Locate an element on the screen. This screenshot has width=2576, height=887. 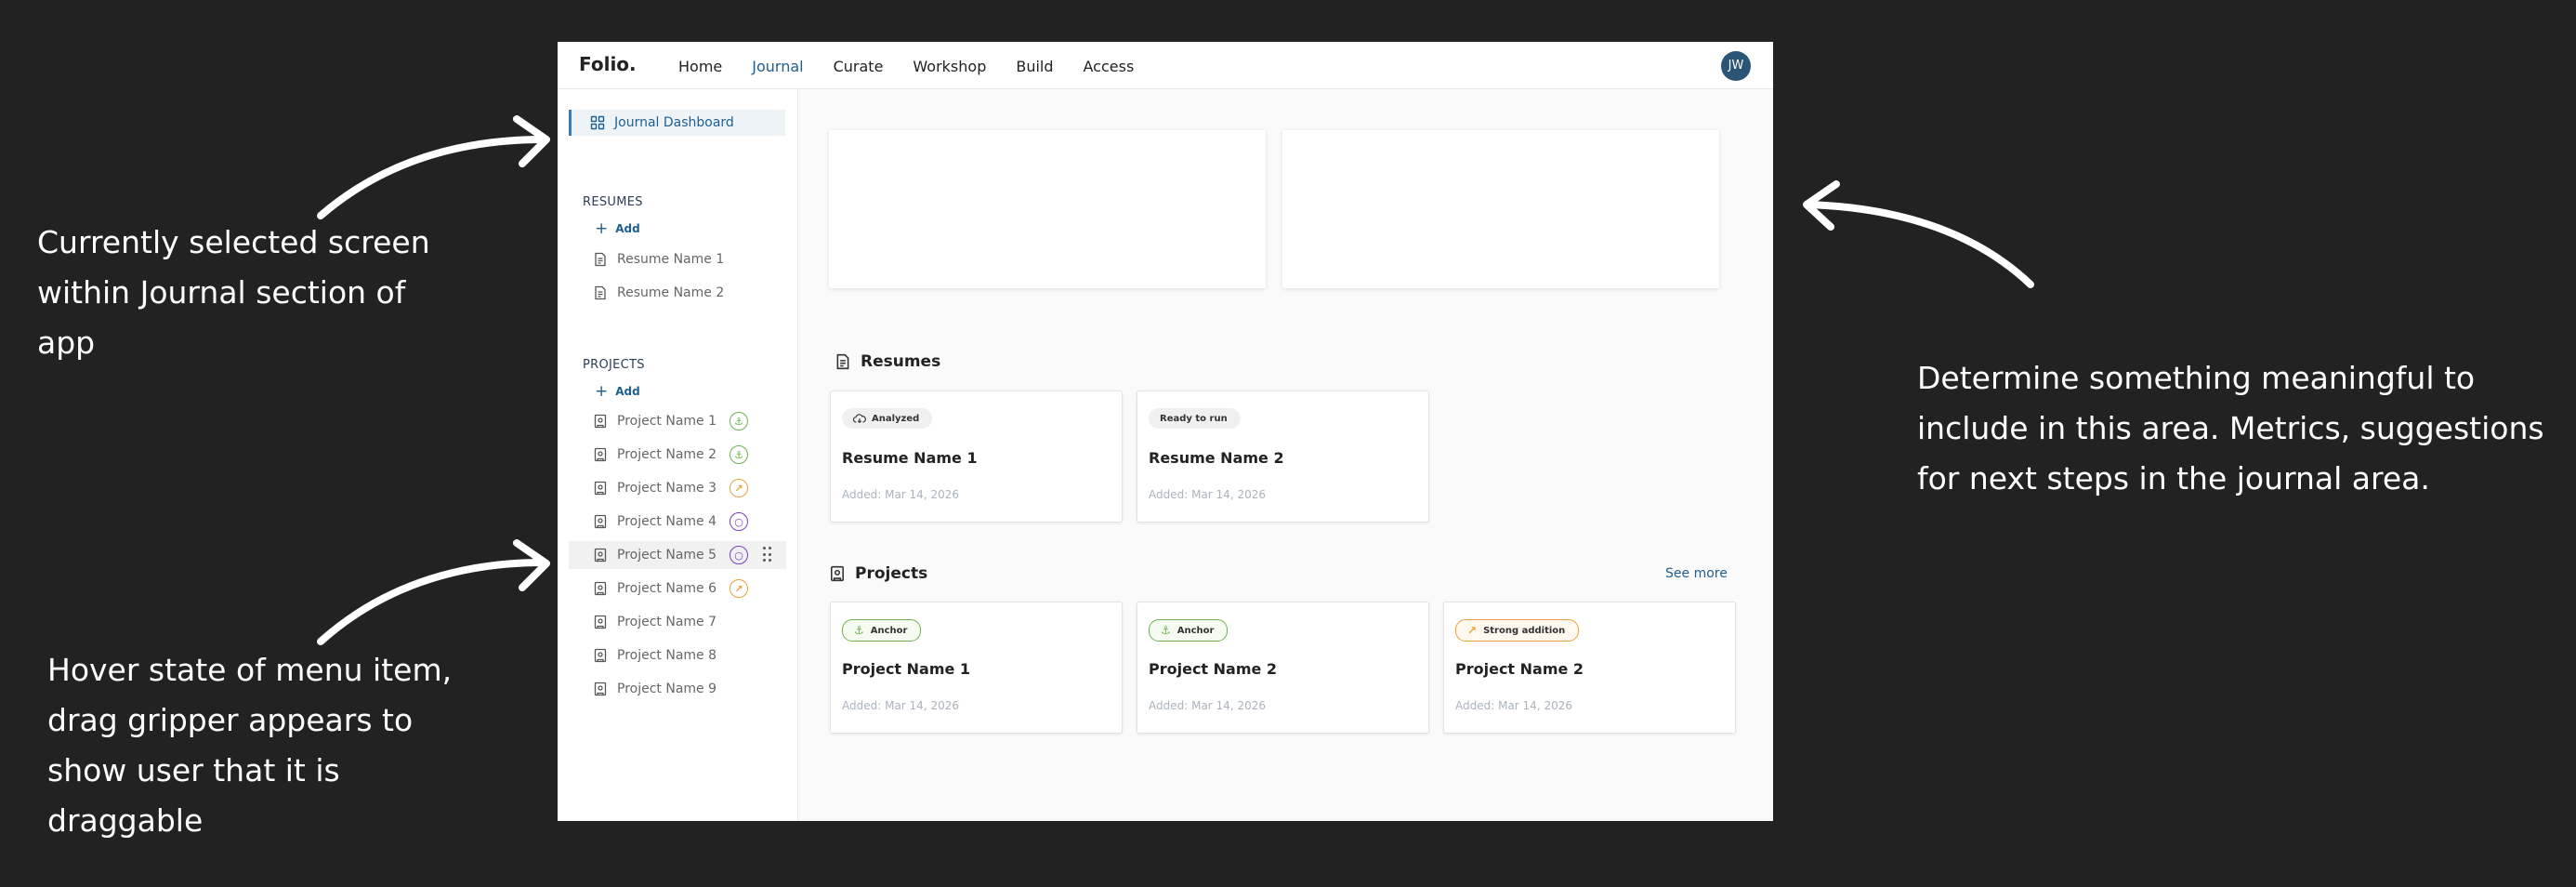
projects-section-title: Projects is located at coordinates (878, 573).